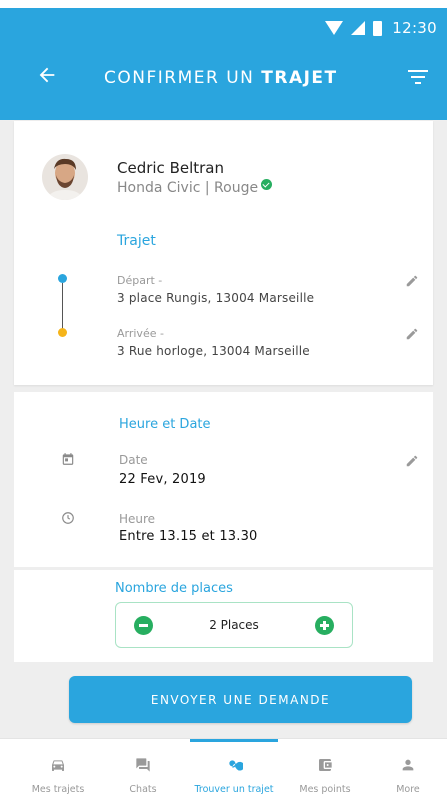  I want to click on clock-icon, so click(68, 518).